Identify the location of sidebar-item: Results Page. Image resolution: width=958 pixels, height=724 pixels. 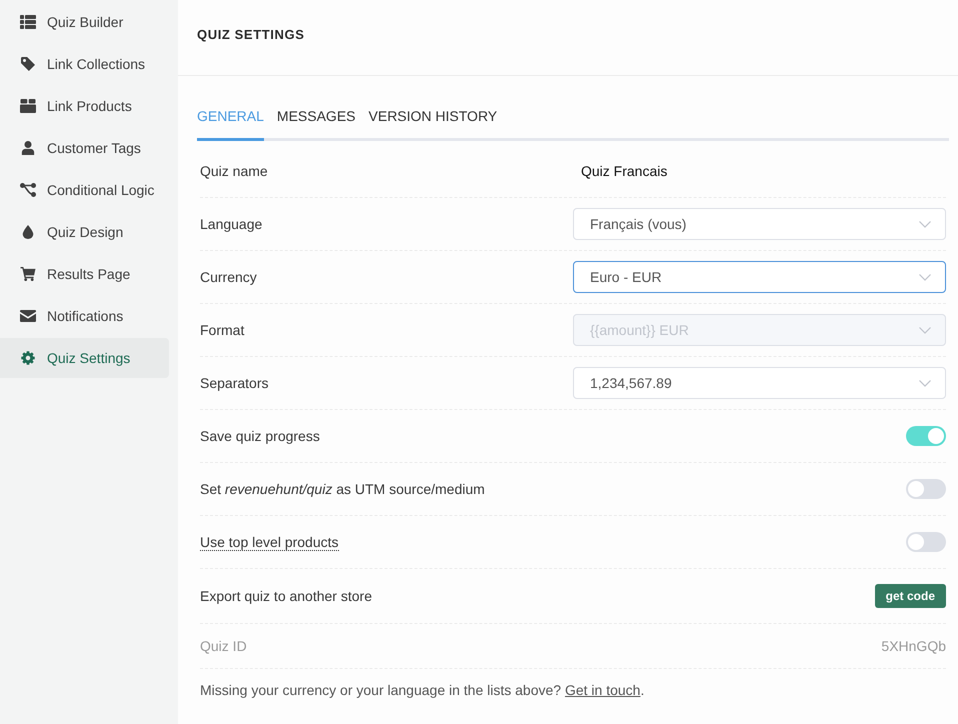
(84, 274).